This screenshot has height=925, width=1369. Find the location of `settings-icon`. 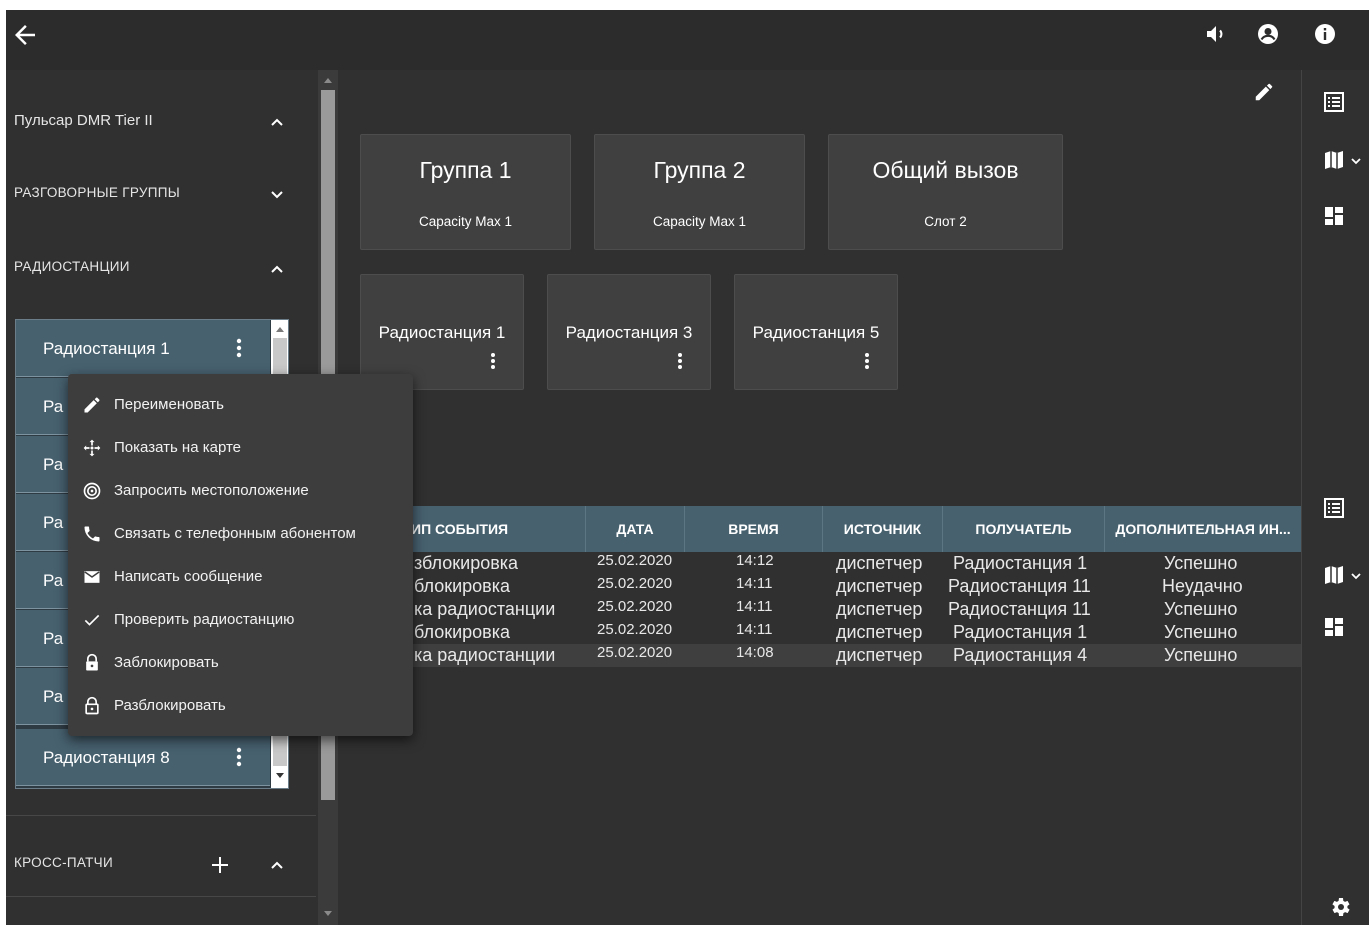

settings-icon is located at coordinates (1340, 907).